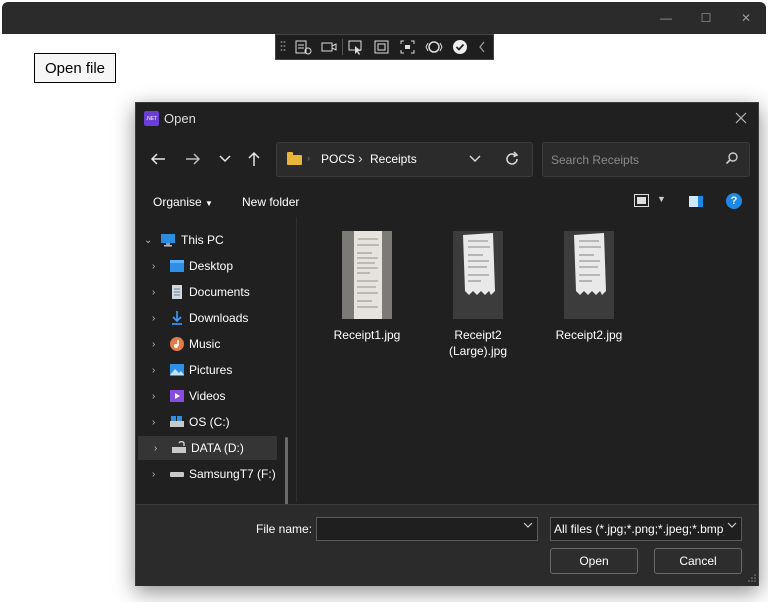 The image size is (768, 602). Describe the element at coordinates (211, 266) in the screenshot. I see `nav-label: Desktop` at that location.